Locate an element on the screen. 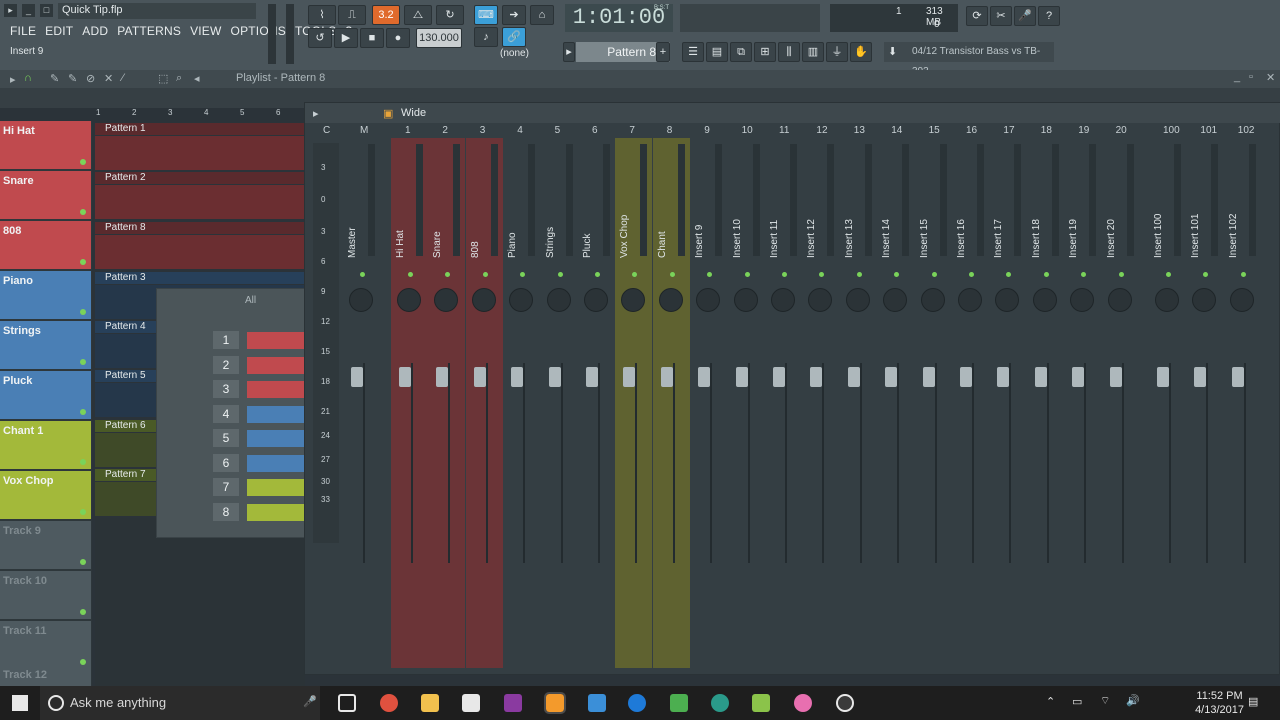 The height and width of the screenshot is (720, 1280). mixer-strip: 4 Piano is located at coordinates (521, 396).